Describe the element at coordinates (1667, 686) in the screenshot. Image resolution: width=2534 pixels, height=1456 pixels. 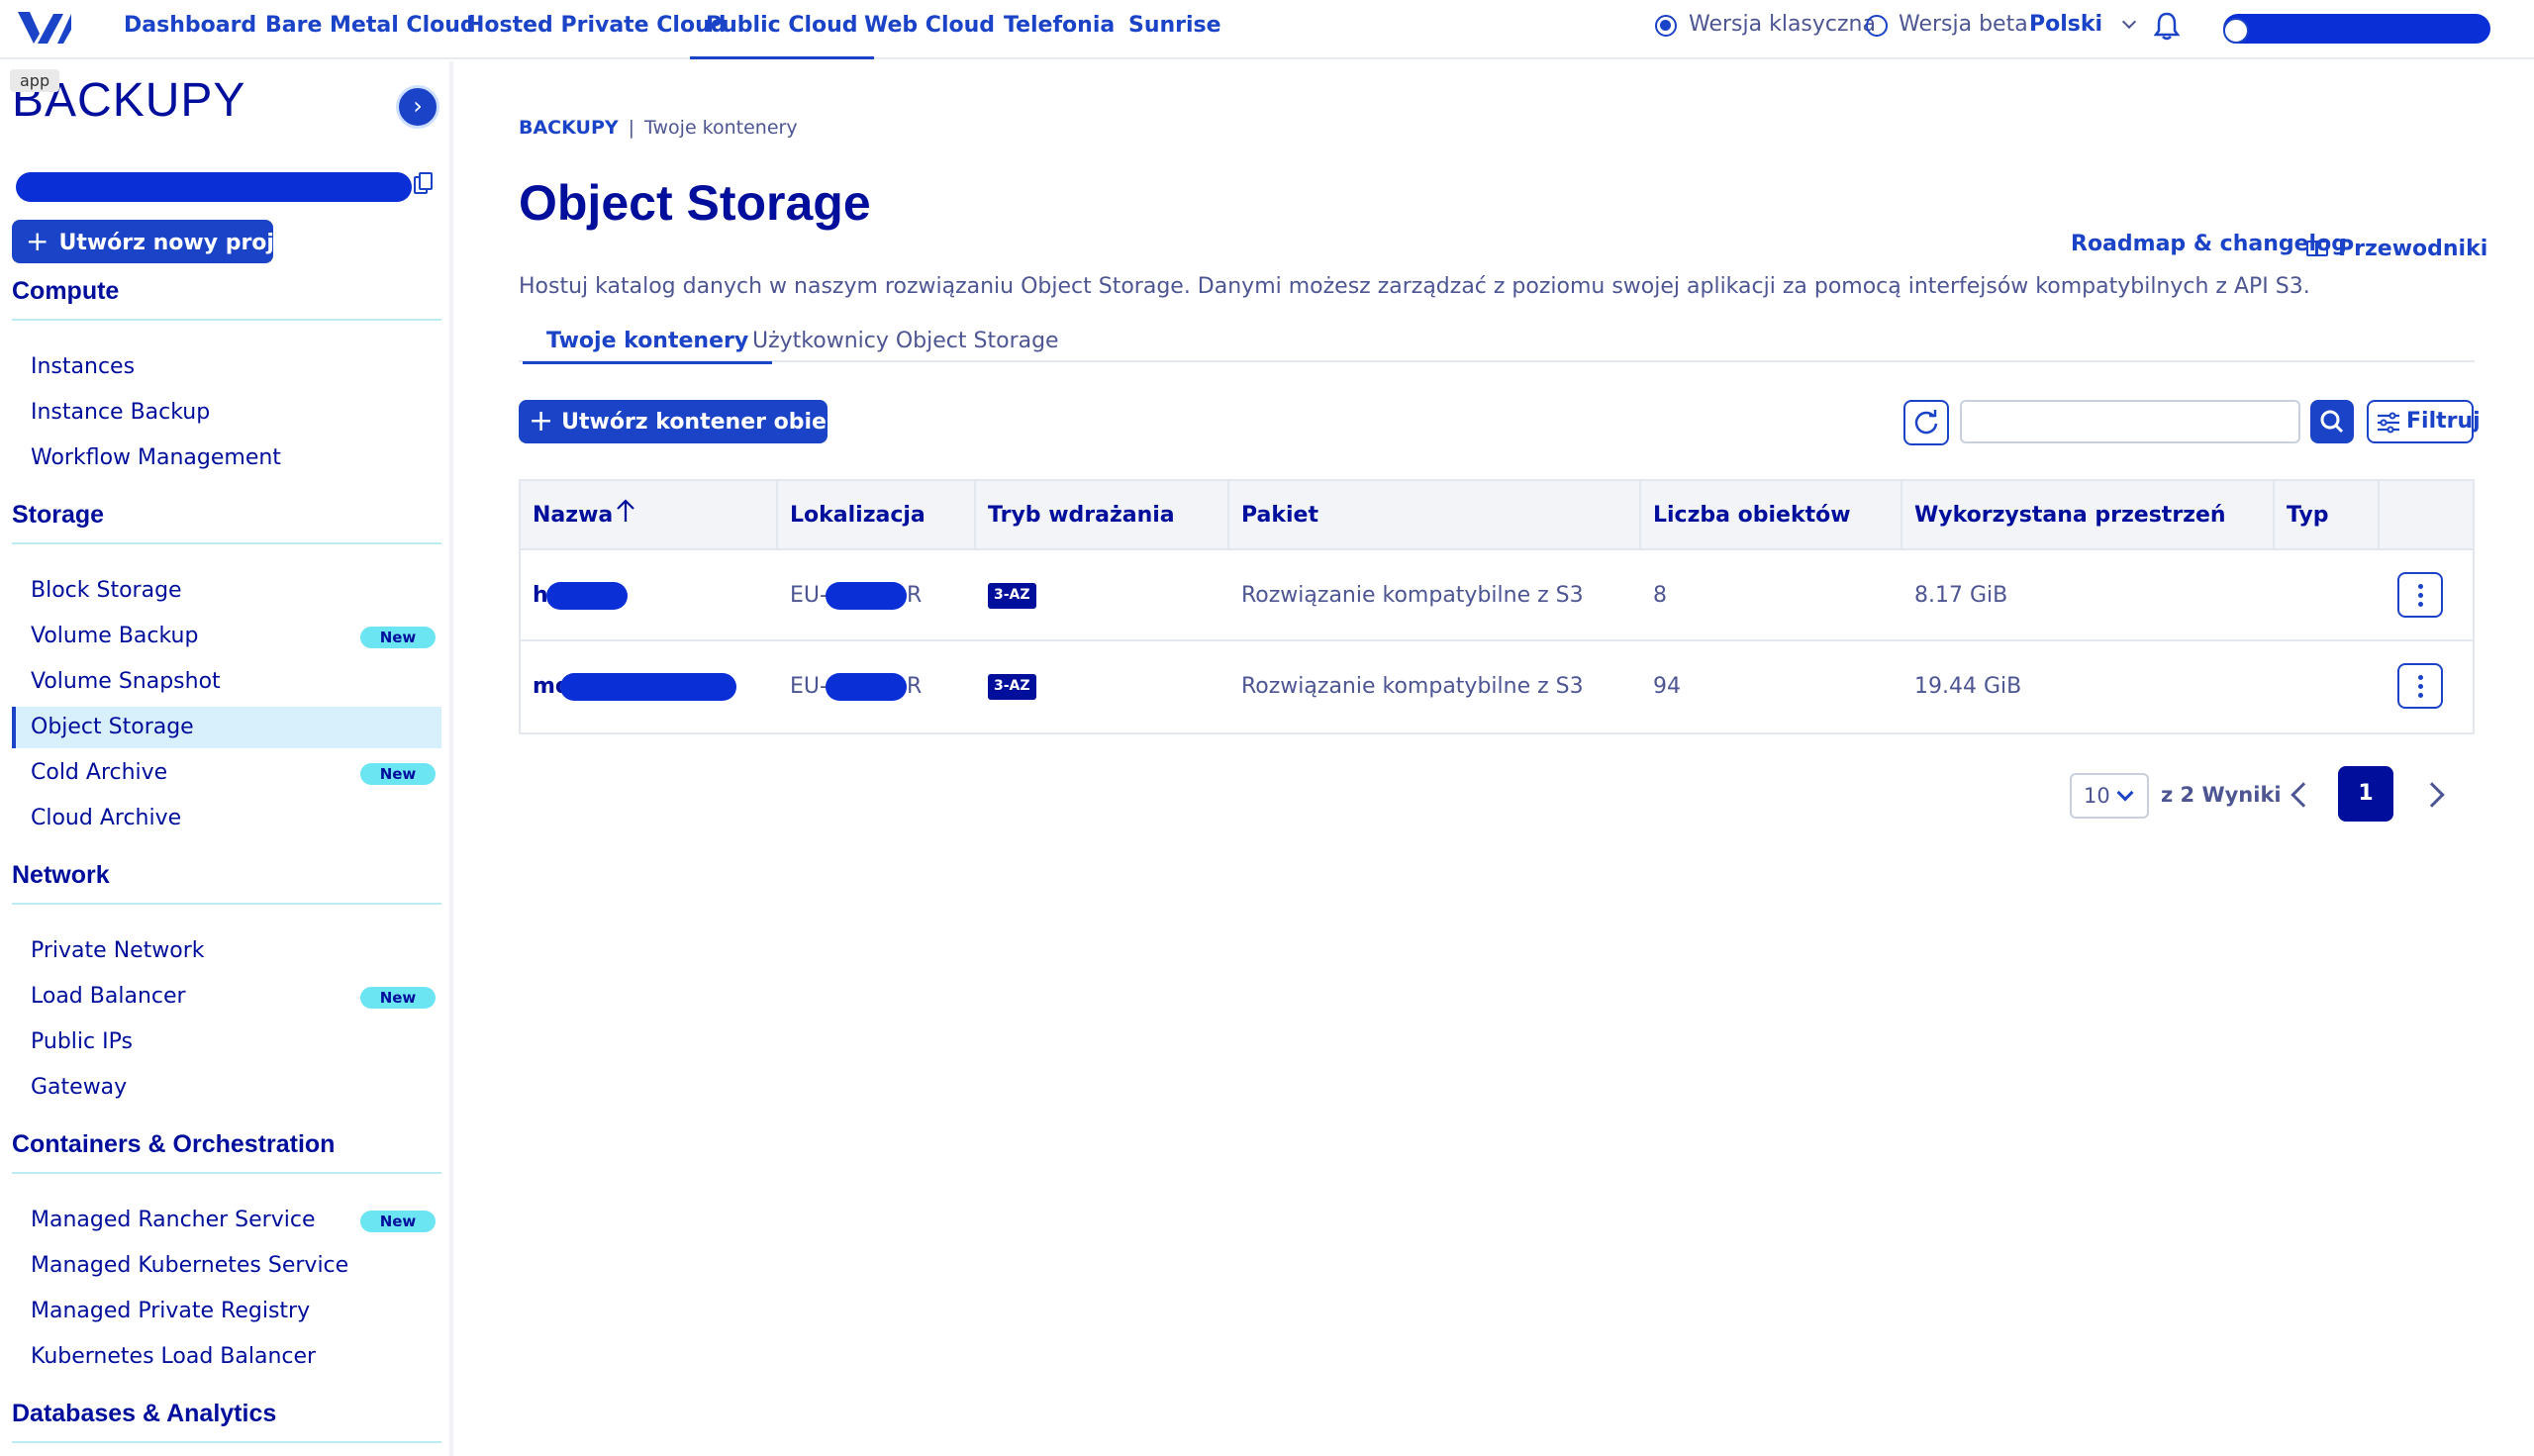
I see `object-count: 94` at that location.